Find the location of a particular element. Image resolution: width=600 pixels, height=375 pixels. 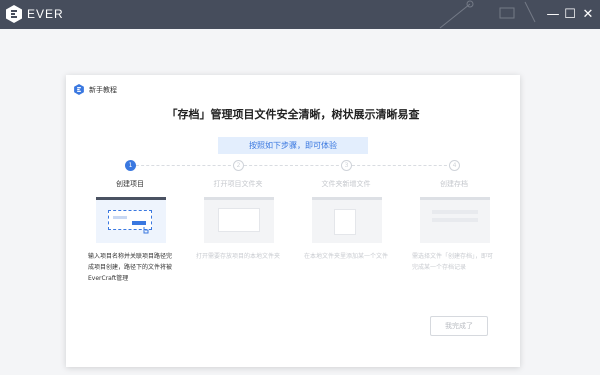

step-1-description: 输入项目名称并关联项目路径完成项目创建，路径下的文件将被EverCraft管理 is located at coordinates (130, 267).